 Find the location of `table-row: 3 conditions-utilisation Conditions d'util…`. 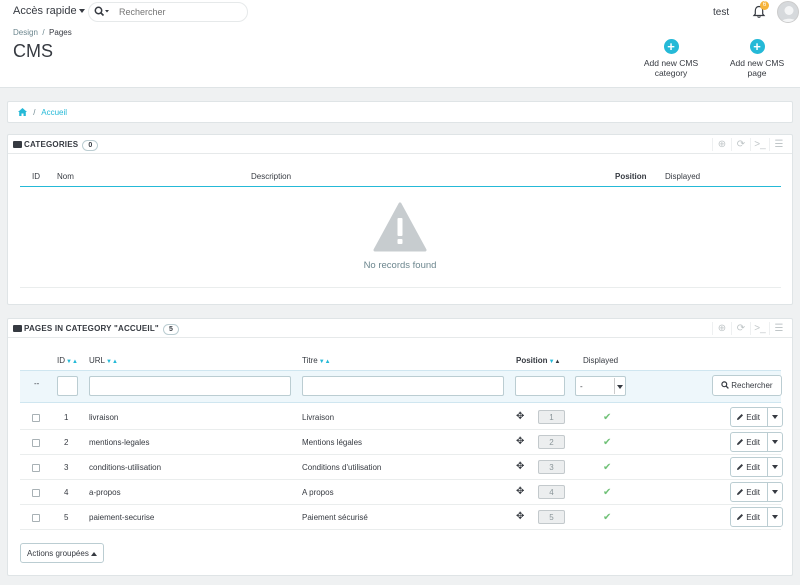

table-row: 3 conditions-utilisation Conditions d'util… is located at coordinates (401, 467).